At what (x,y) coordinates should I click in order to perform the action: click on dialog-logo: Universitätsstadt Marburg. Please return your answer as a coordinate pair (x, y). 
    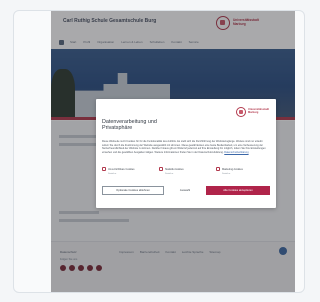
    Looking at the image, I should click on (252, 114).